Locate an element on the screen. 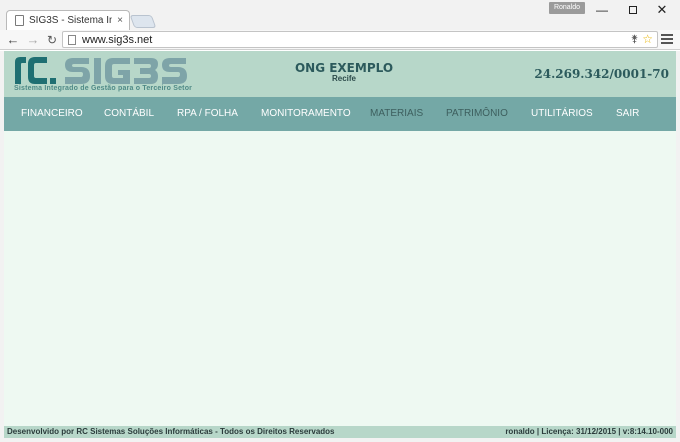 The height and width of the screenshot is (442, 680). profile-badge: Ronaldo is located at coordinates (567, 8).